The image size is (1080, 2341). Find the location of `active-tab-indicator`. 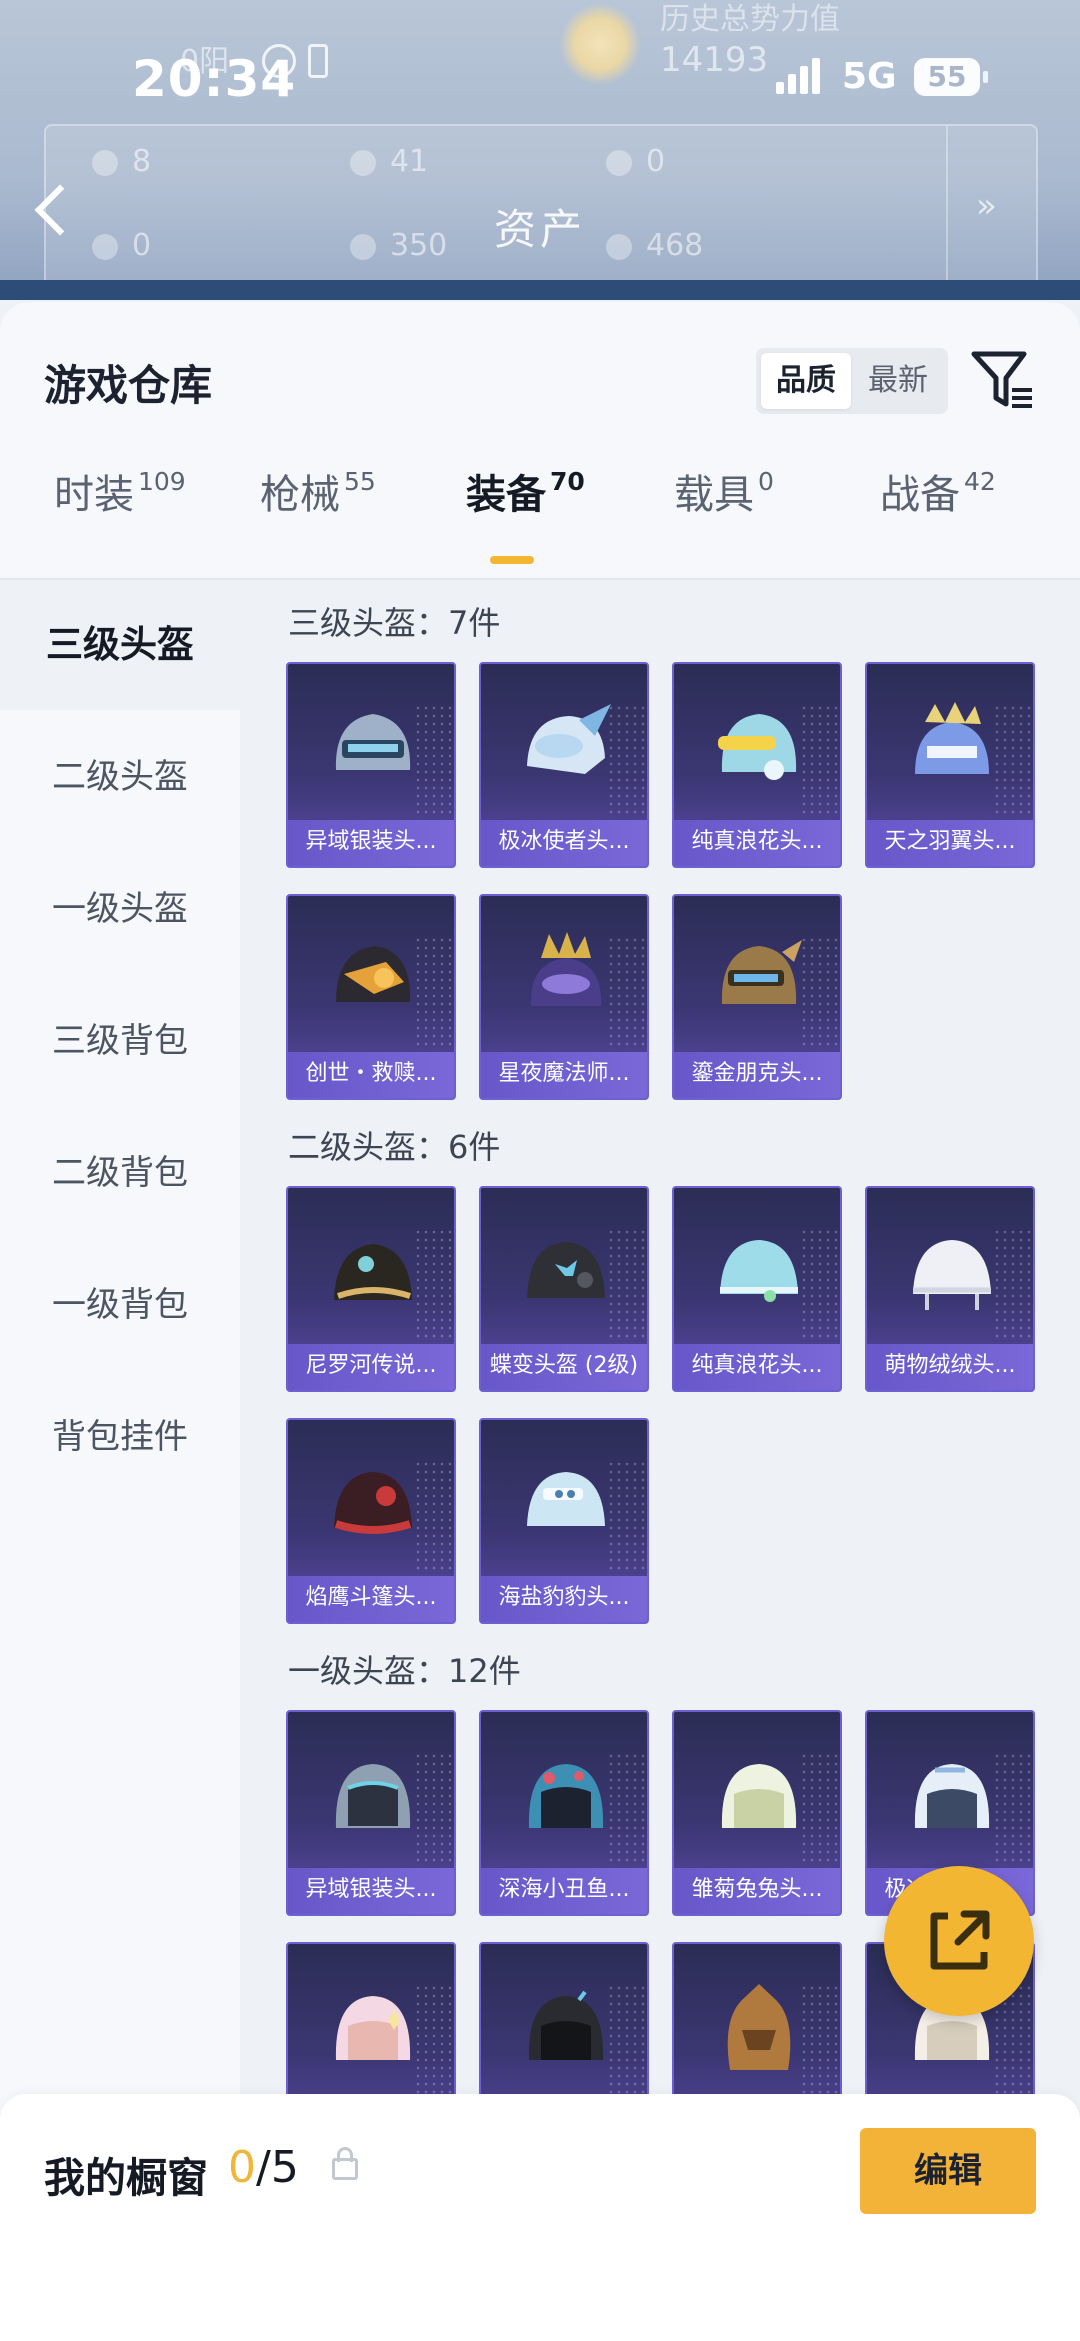

active-tab-indicator is located at coordinates (512, 560).